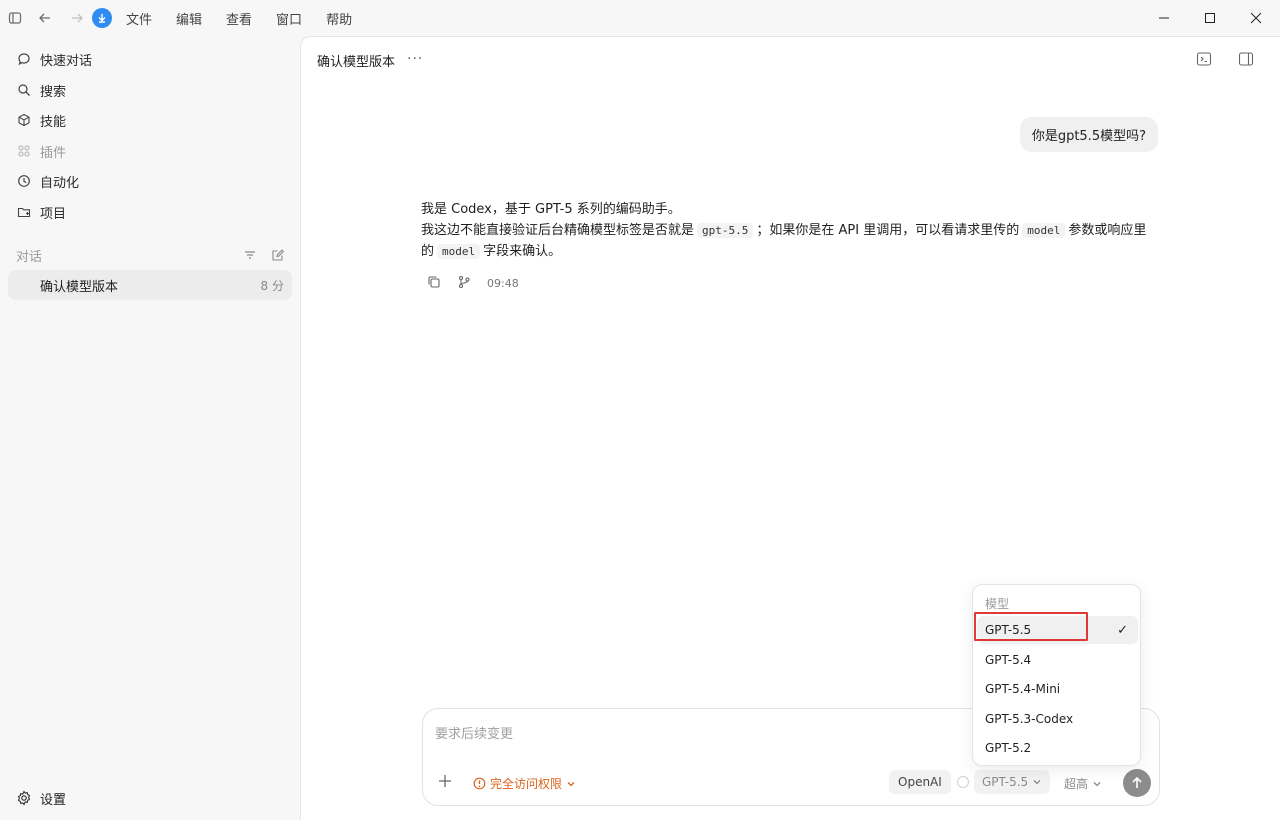  What do you see at coordinates (1008, 748) in the screenshot?
I see `model-option-label: GPT-5.2` at bounding box center [1008, 748].